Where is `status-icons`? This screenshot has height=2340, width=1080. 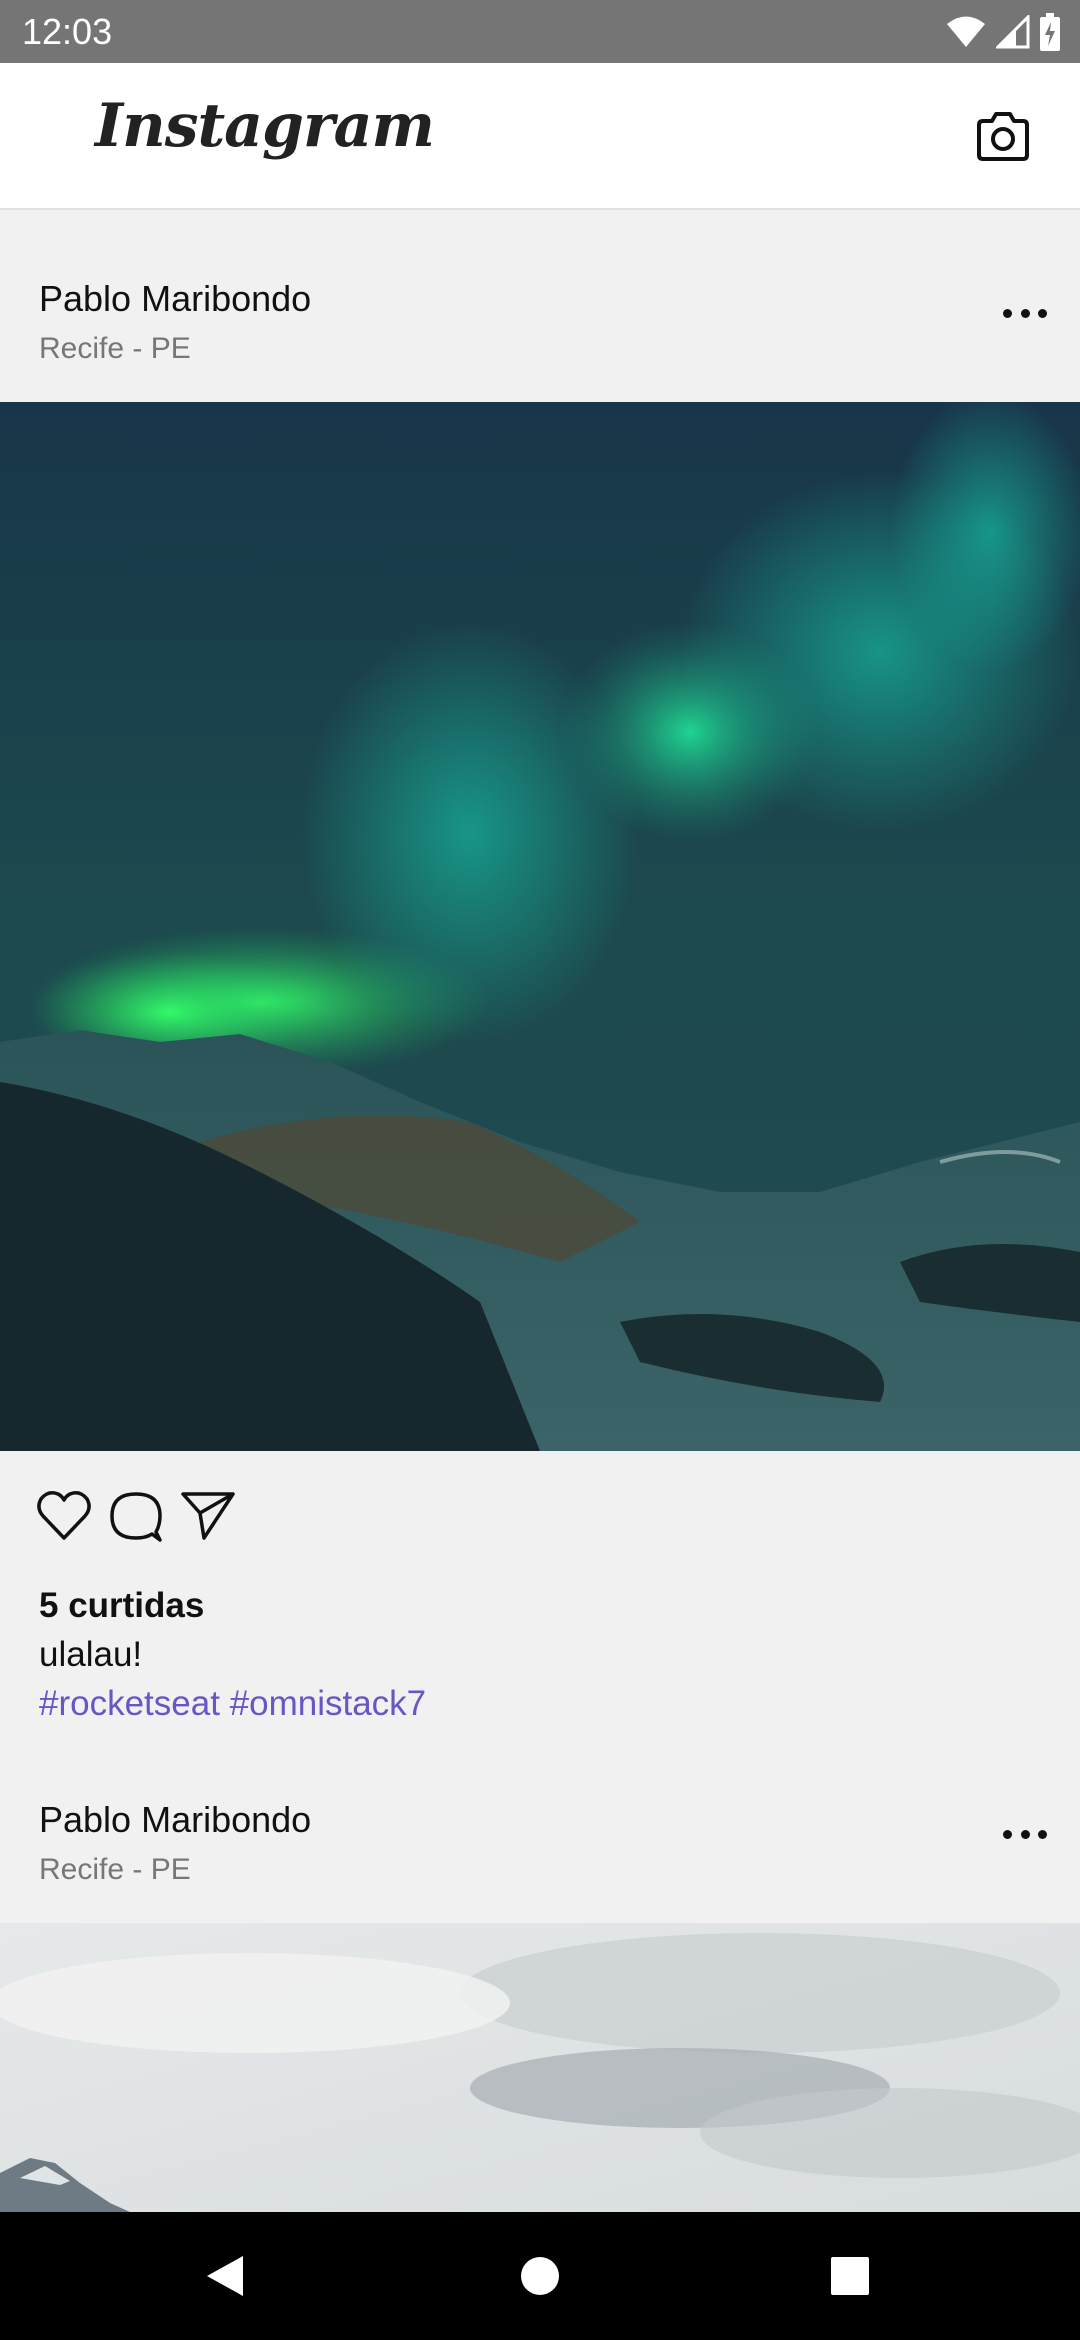 status-icons is located at coordinates (1003, 32).